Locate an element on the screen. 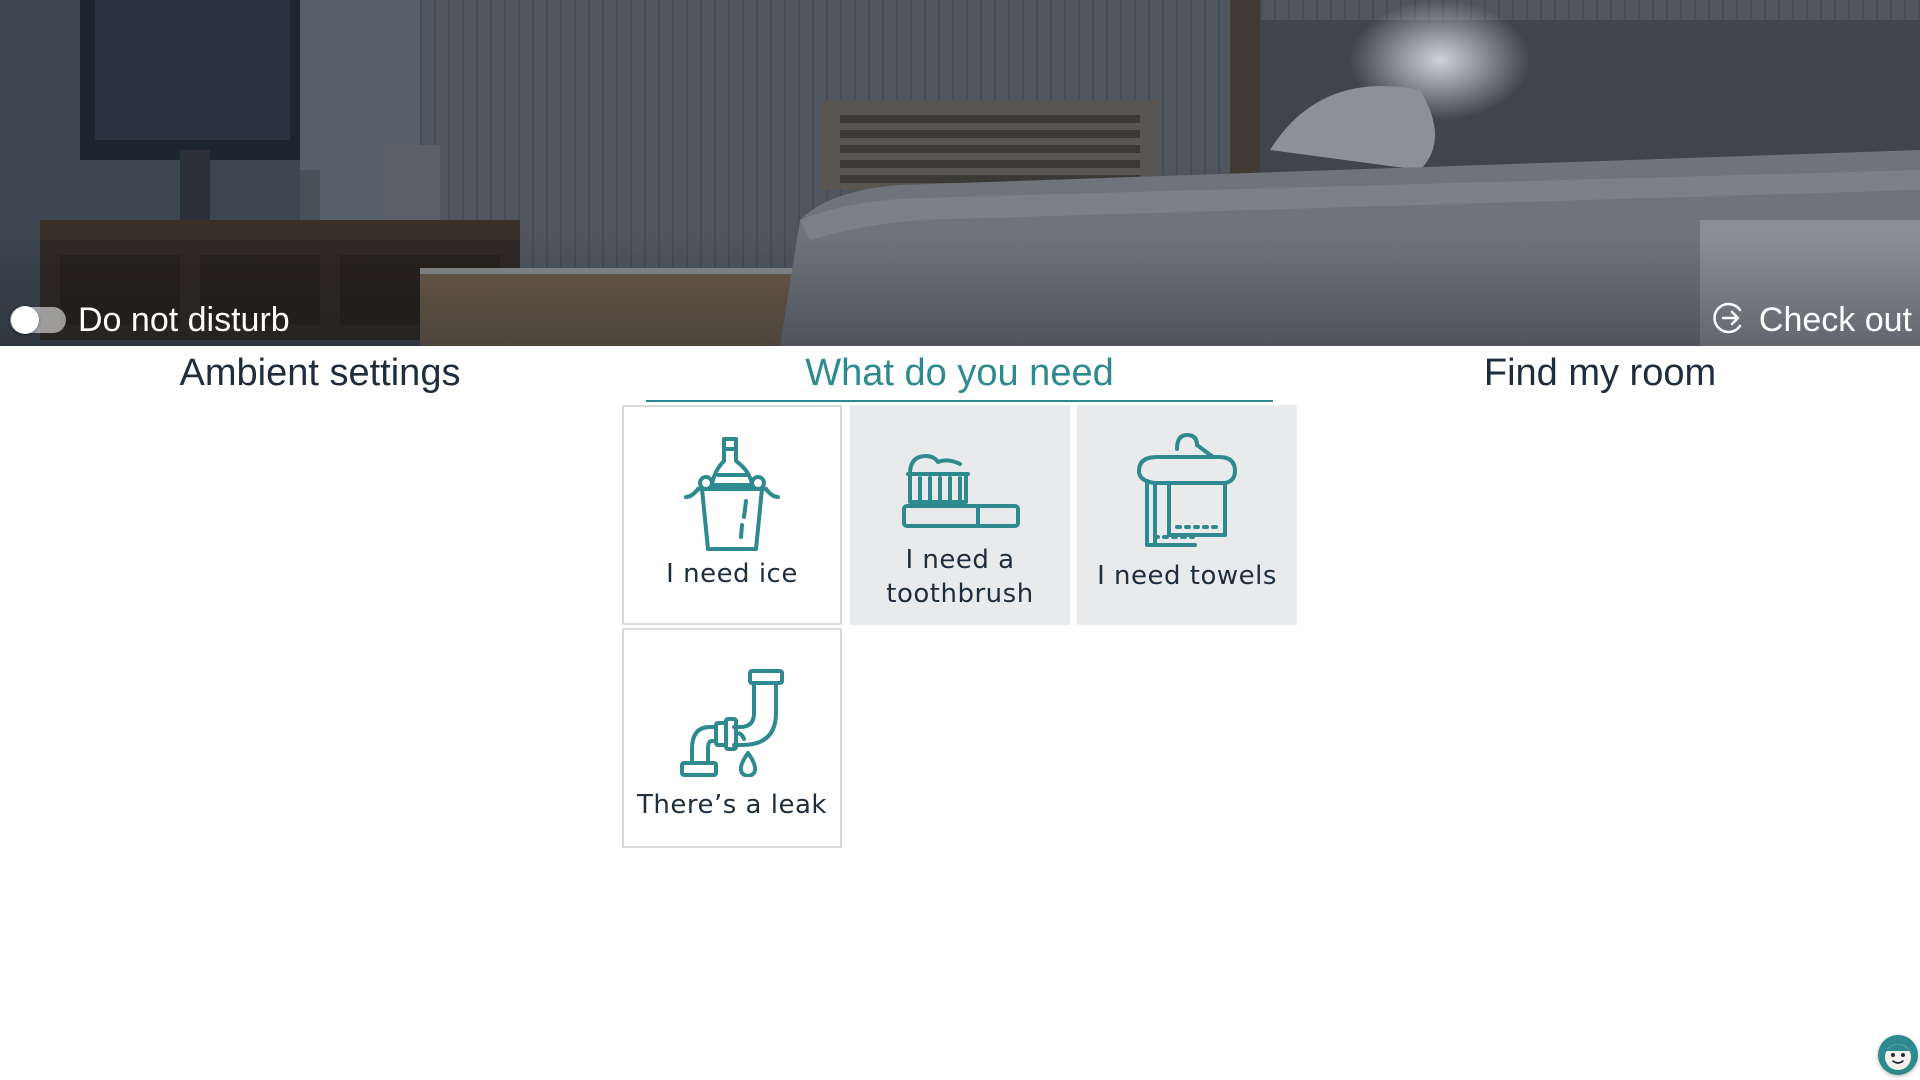  request-ice-tile: I need ice is located at coordinates (732, 515).